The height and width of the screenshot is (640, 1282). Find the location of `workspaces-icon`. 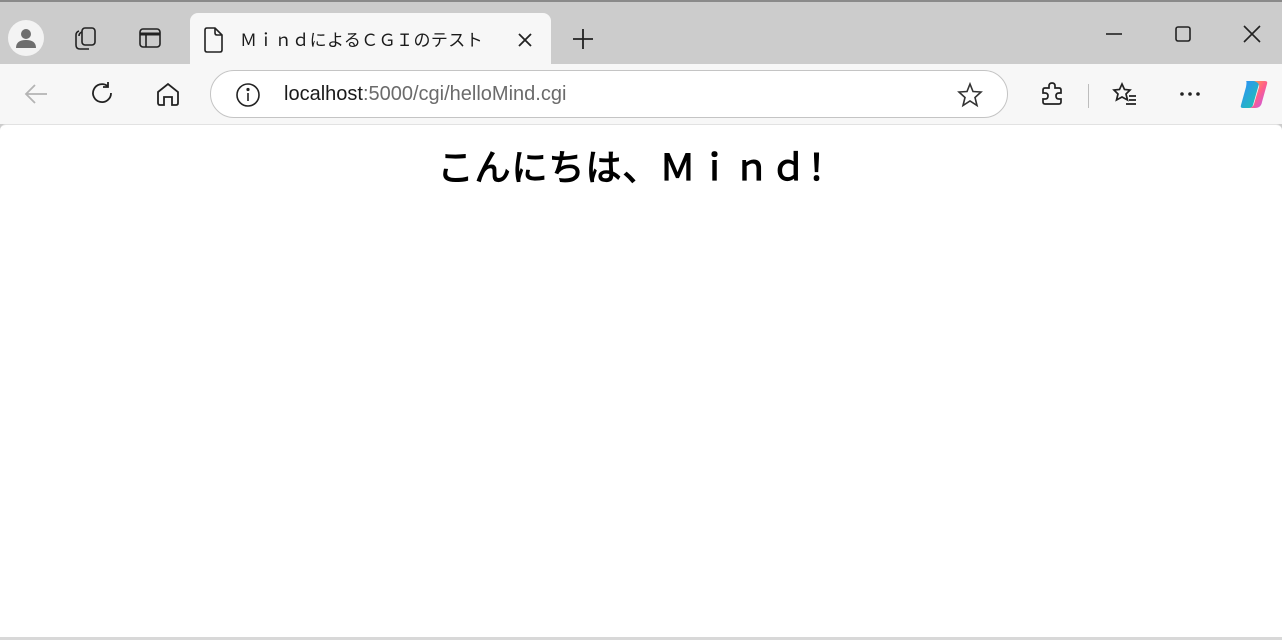

workspaces-icon is located at coordinates (85, 38).